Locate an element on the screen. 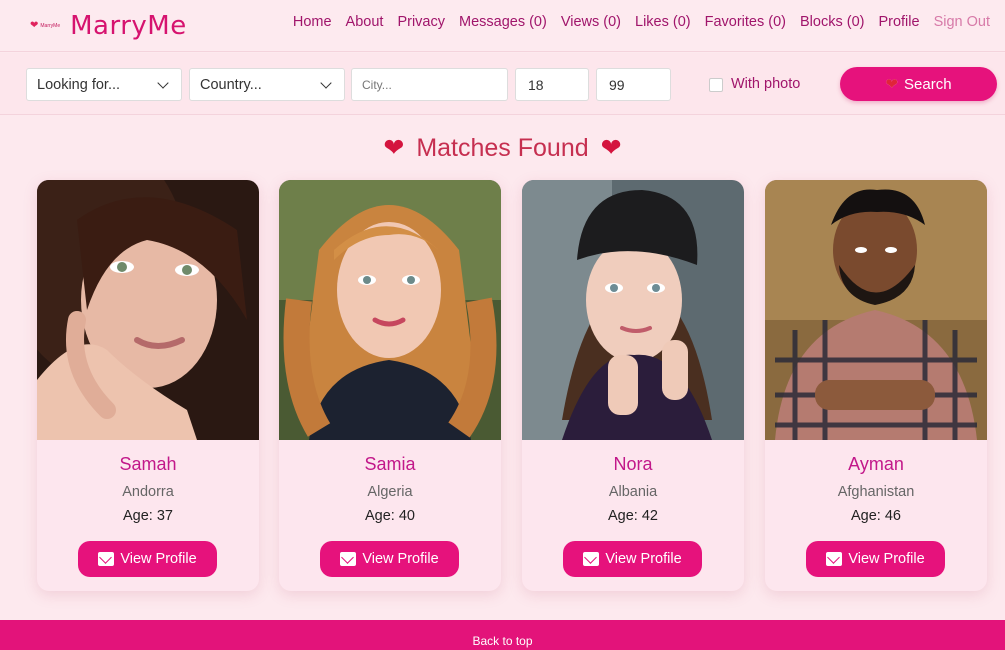  nav-messages: Messages (0) is located at coordinates (503, 22).